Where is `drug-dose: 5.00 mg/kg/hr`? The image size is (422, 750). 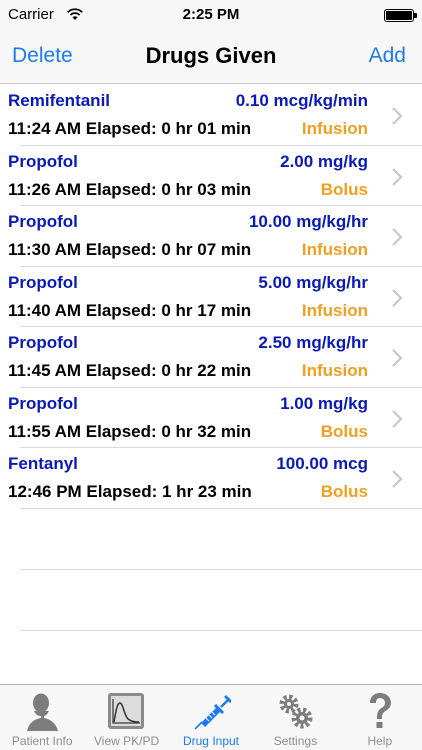
drug-dose: 5.00 mg/kg/hr is located at coordinates (313, 282).